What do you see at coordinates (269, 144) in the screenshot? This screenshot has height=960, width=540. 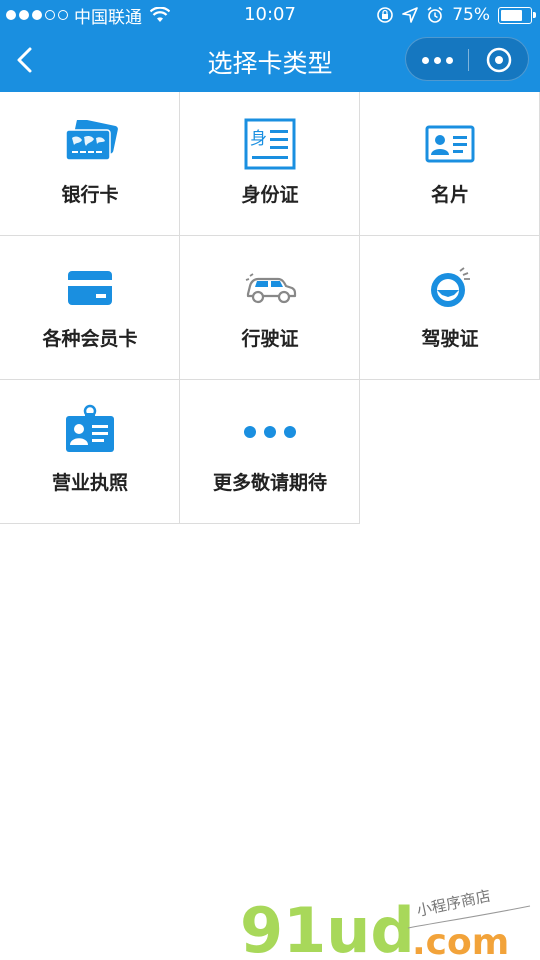 I see `id-card-icon: 身` at bounding box center [269, 144].